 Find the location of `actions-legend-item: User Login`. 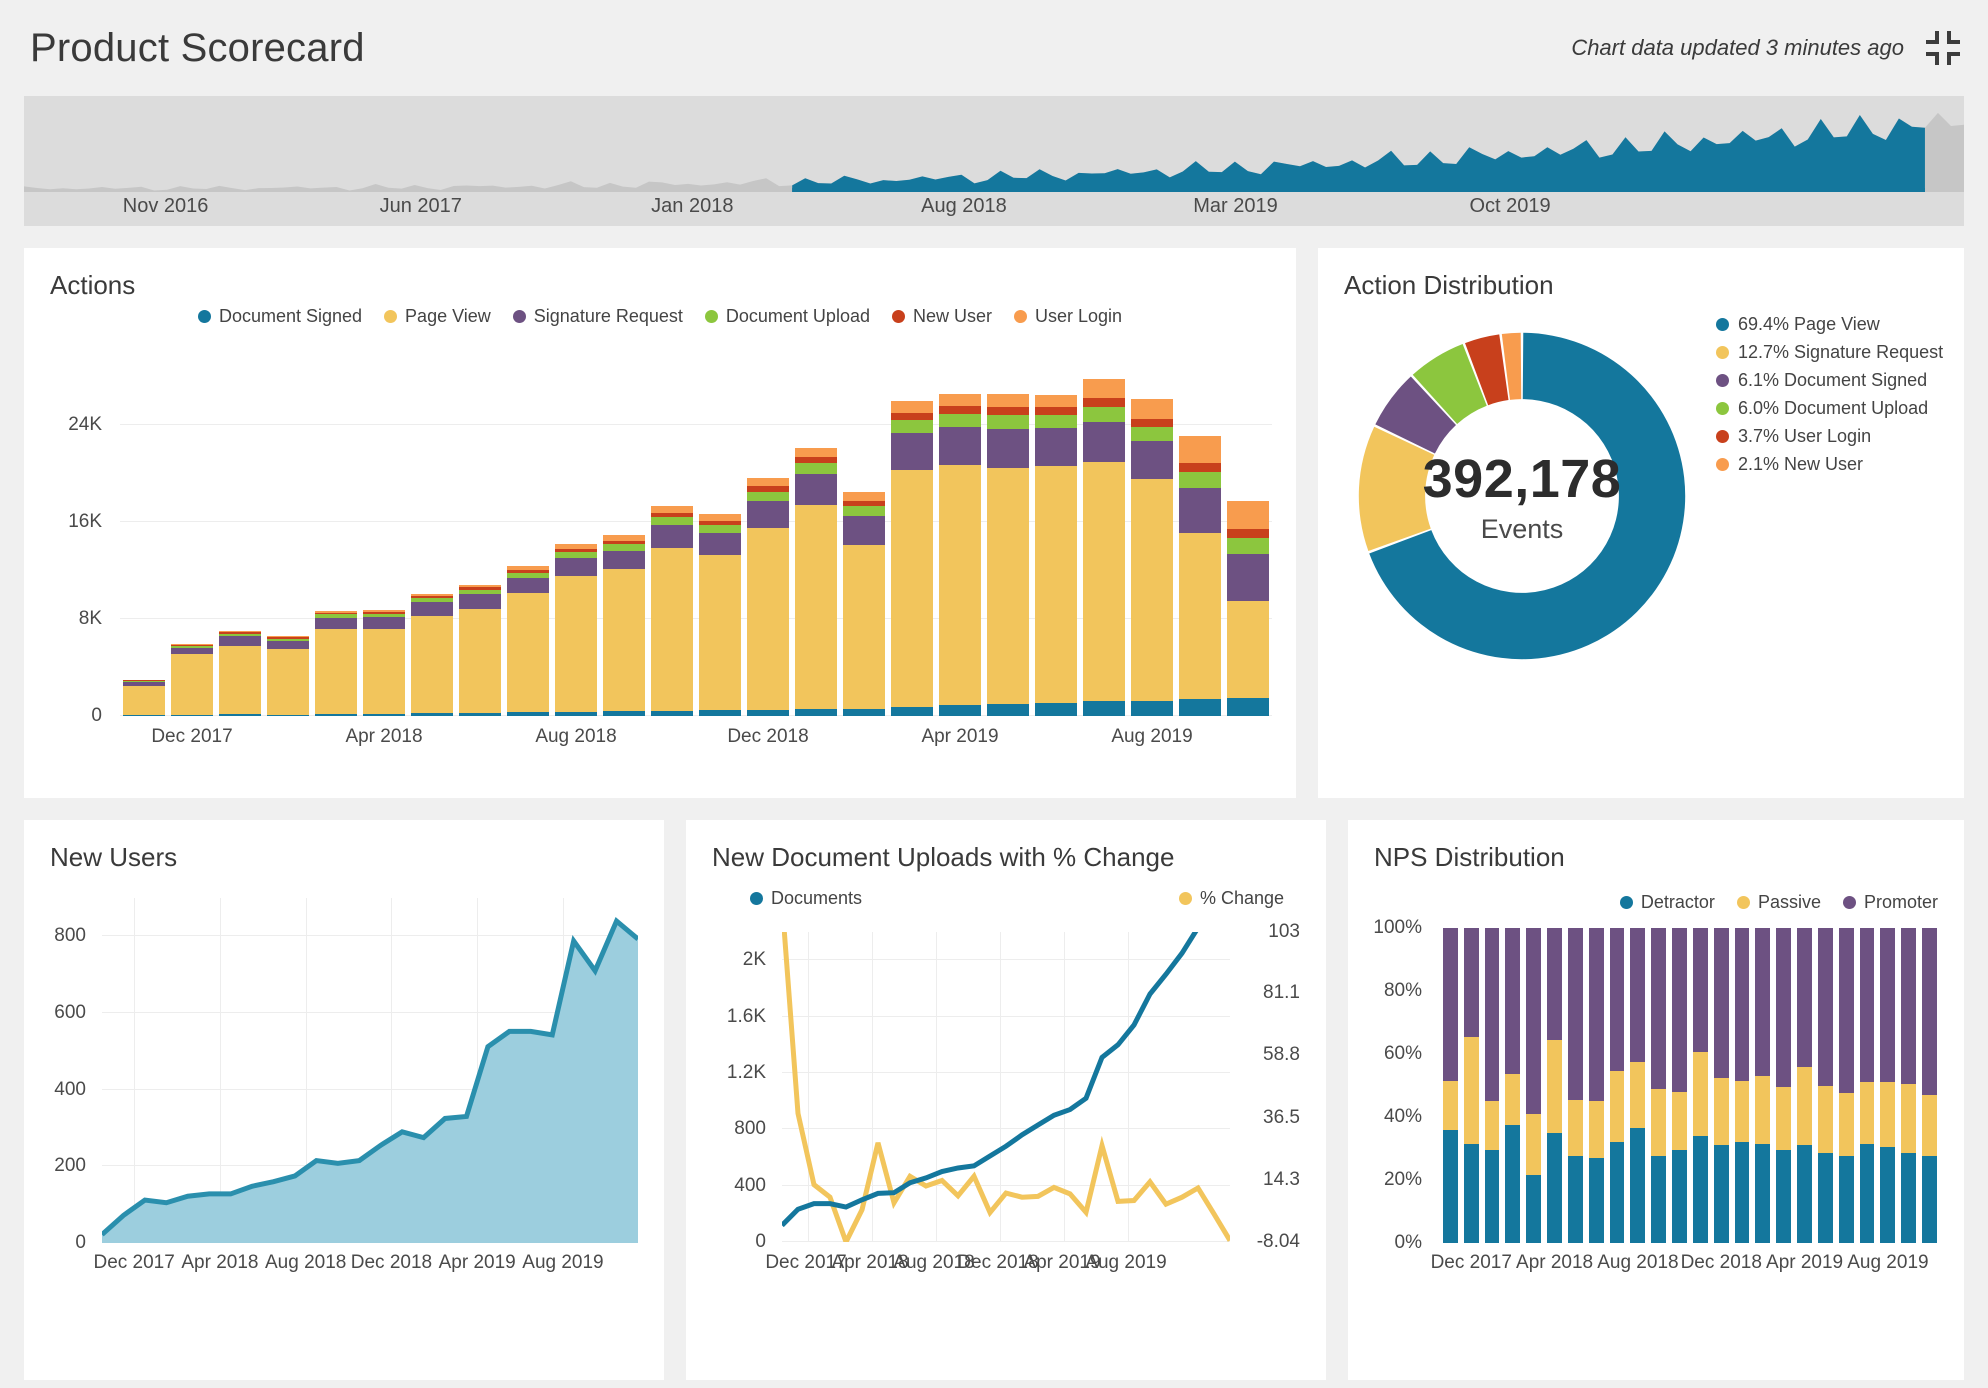

actions-legend-item: User Login is located at coordinates (1068, 316).